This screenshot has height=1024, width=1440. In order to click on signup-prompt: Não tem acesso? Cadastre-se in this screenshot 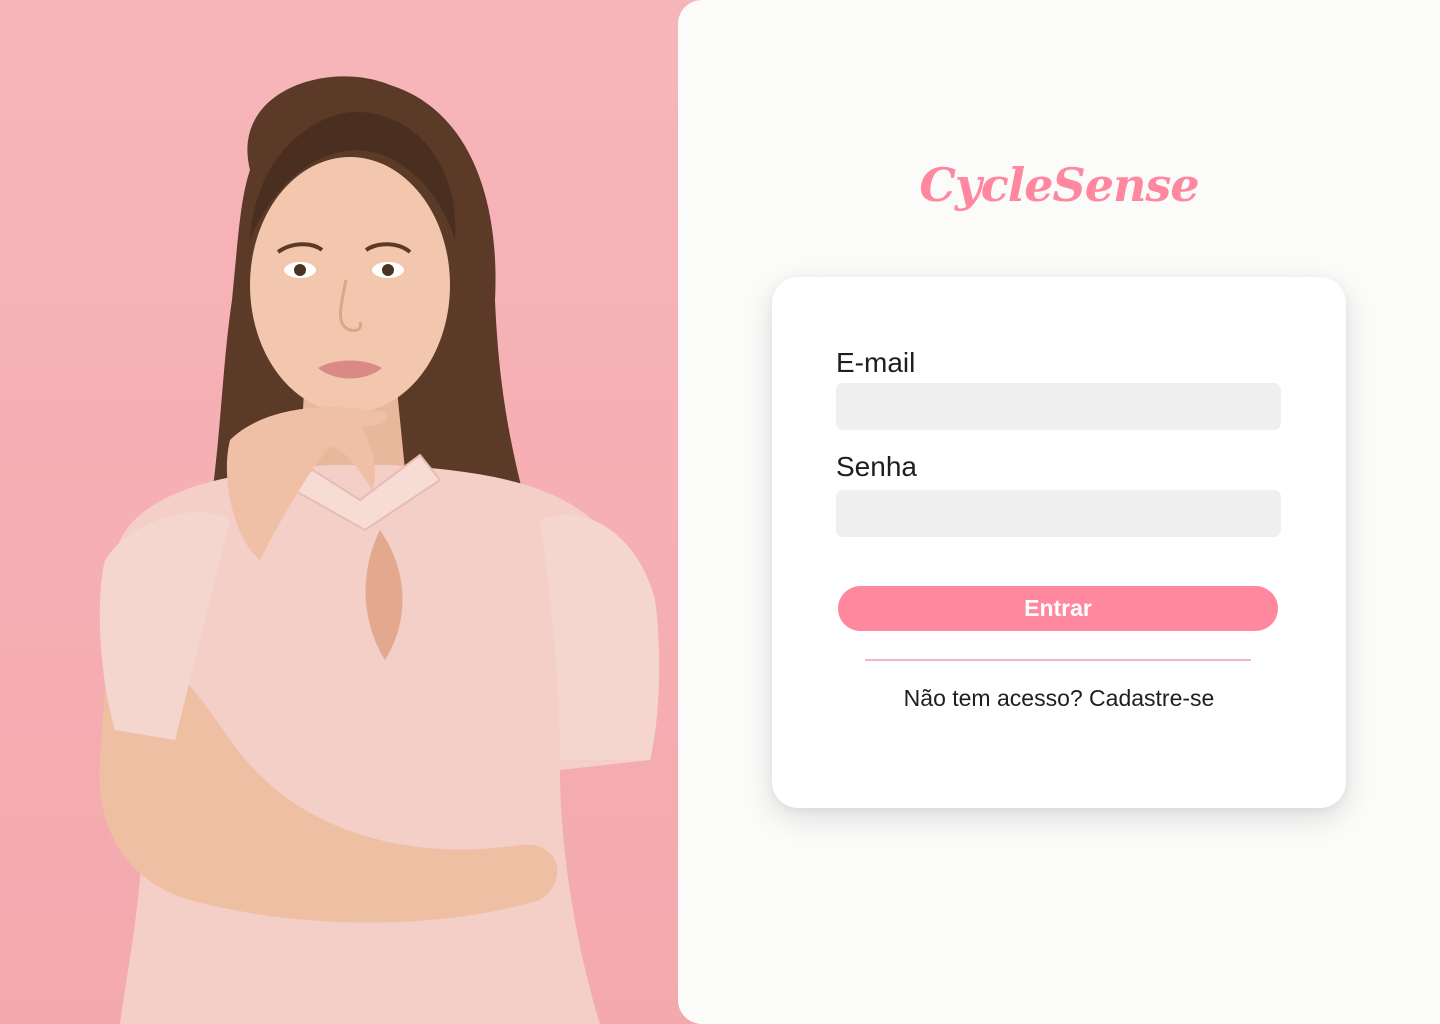, I will do `click(1059, 698)`.